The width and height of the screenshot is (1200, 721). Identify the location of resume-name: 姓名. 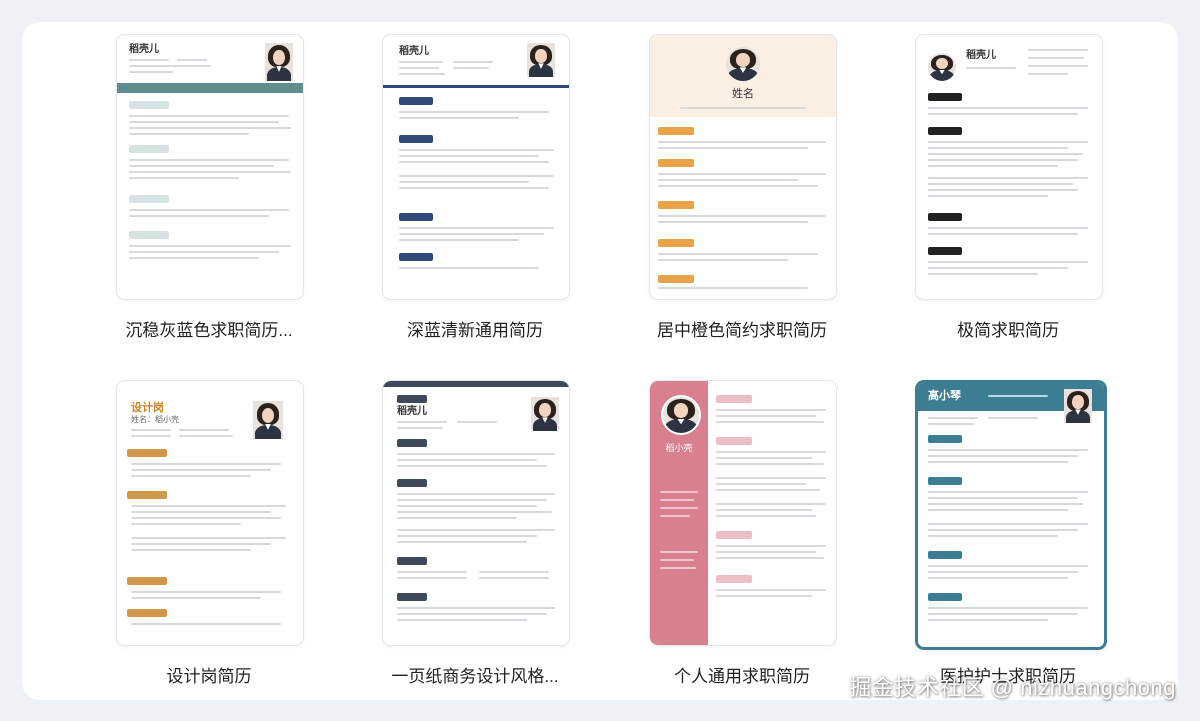
(743, 94).